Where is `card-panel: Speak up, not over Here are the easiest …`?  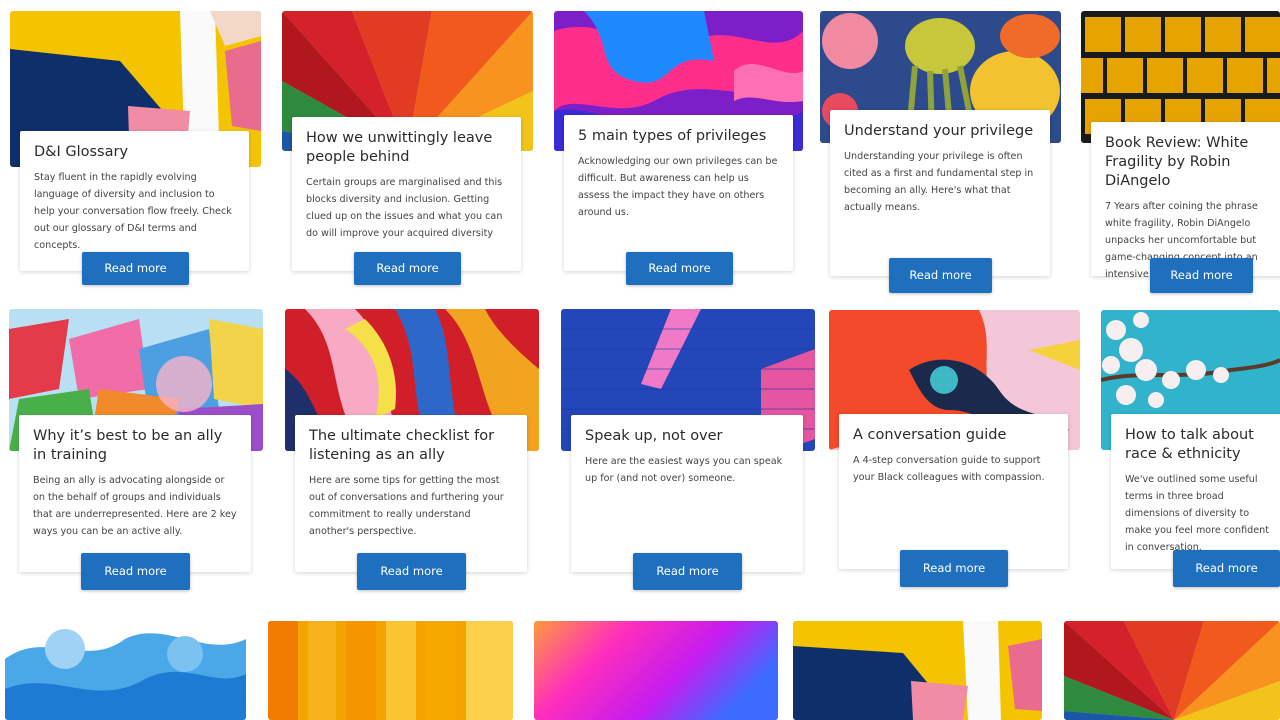 card-panel: Speak up, not over Here are the easiest … is located at coordinates (687, 493).